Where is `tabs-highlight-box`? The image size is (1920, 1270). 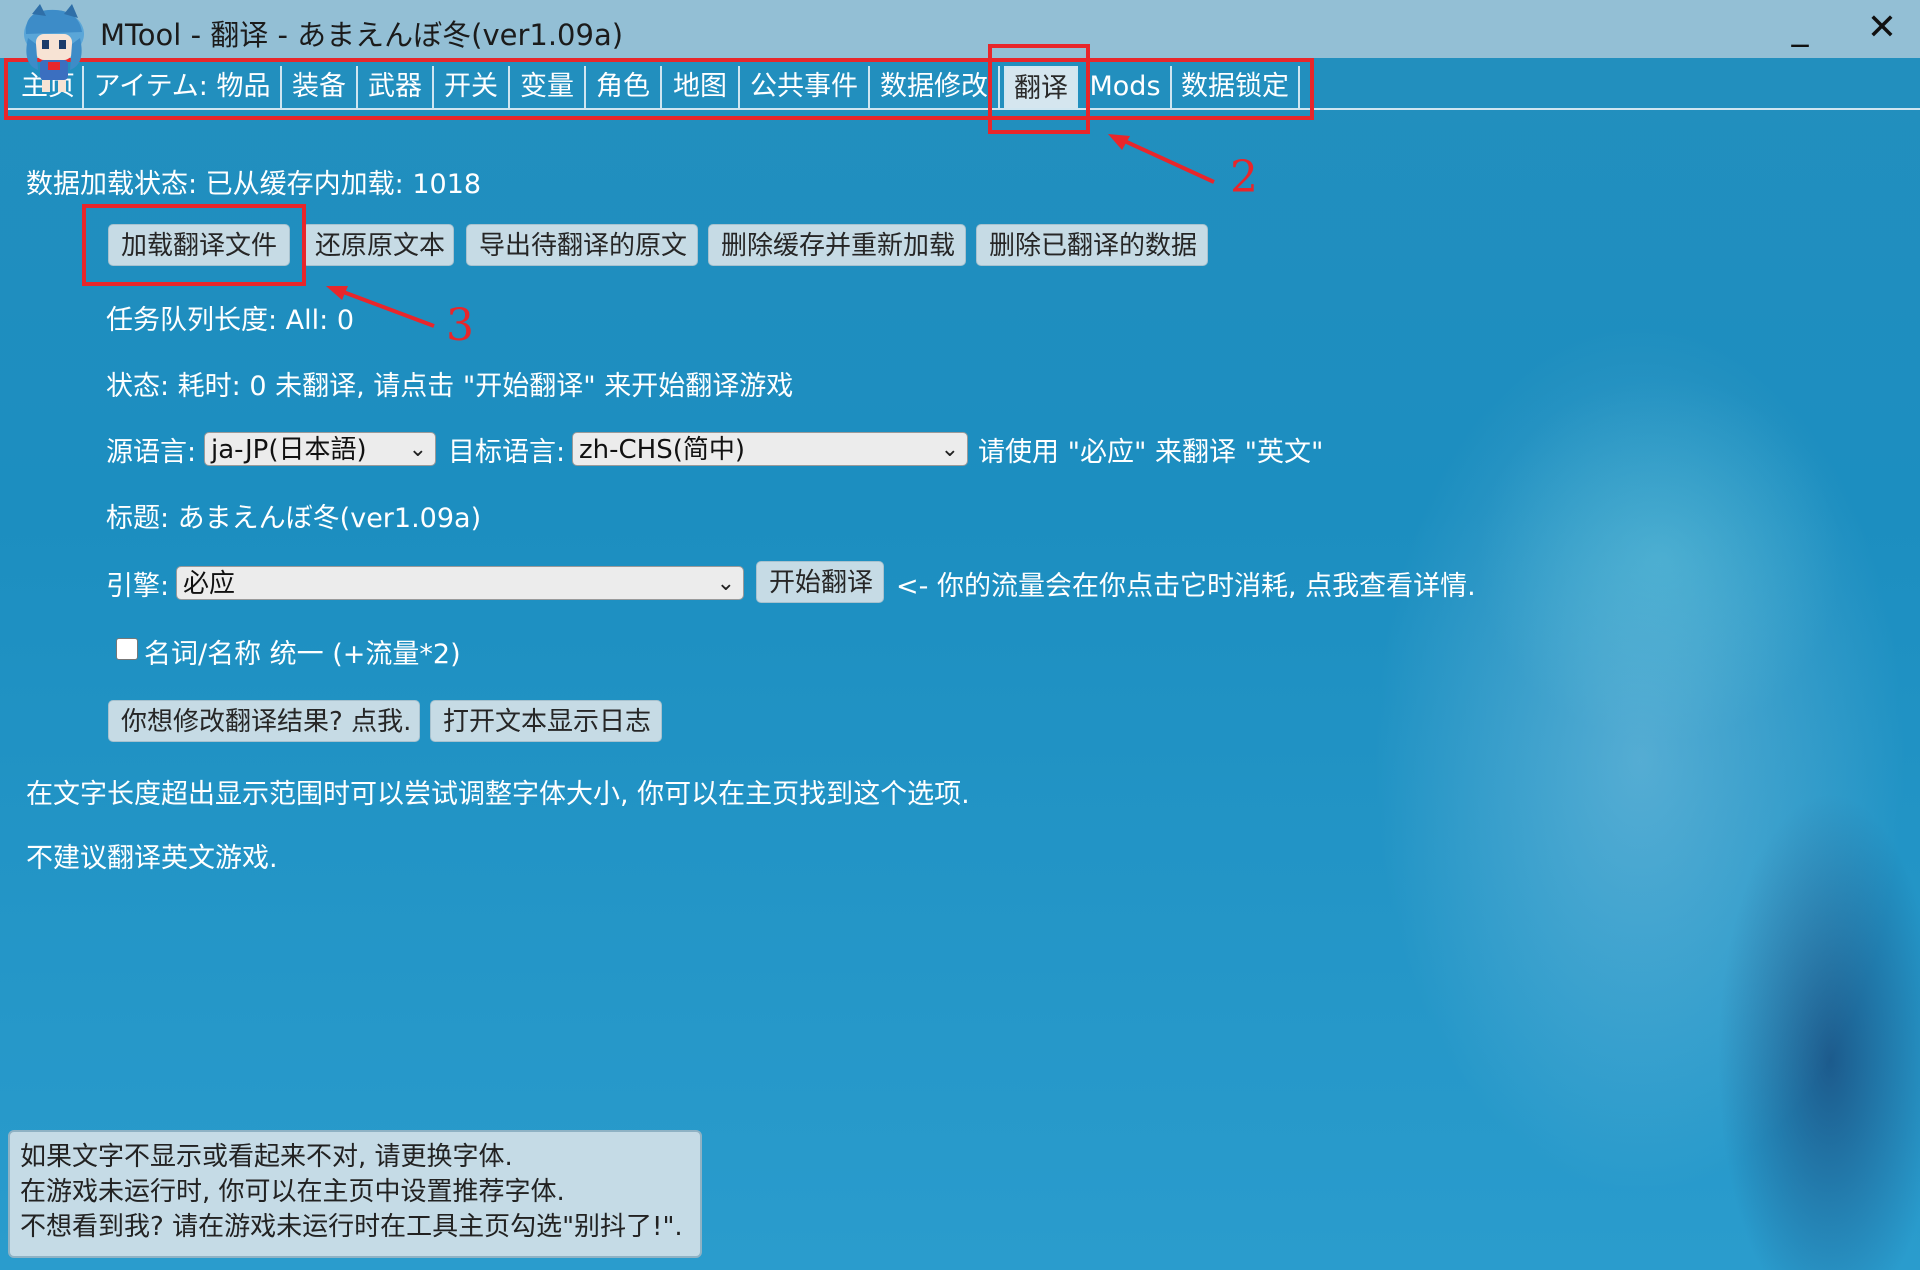 tabs-highlight-box is located at coordinates (659, 89).